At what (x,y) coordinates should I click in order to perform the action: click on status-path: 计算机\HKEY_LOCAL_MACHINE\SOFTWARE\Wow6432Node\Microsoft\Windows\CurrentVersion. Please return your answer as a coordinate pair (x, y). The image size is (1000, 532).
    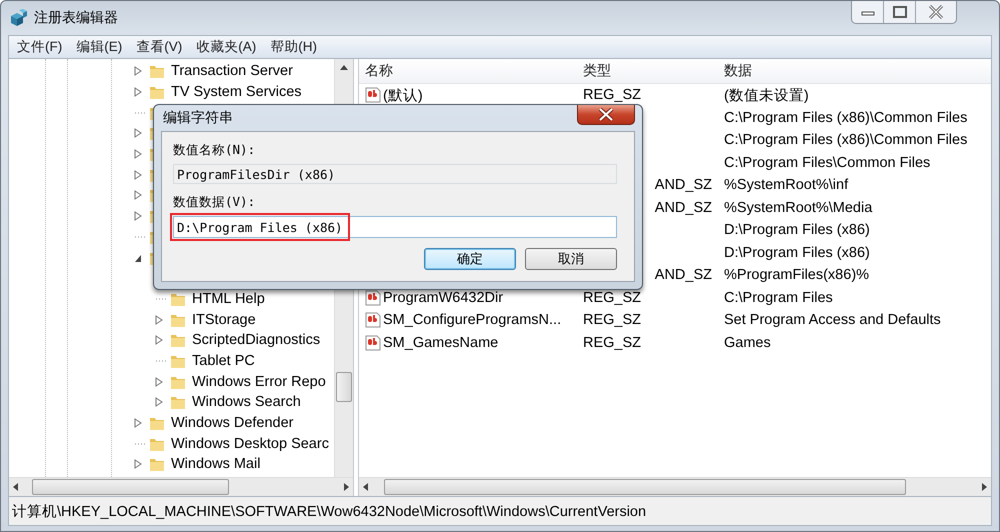
    Looking at the image, I should click on (329, 511).